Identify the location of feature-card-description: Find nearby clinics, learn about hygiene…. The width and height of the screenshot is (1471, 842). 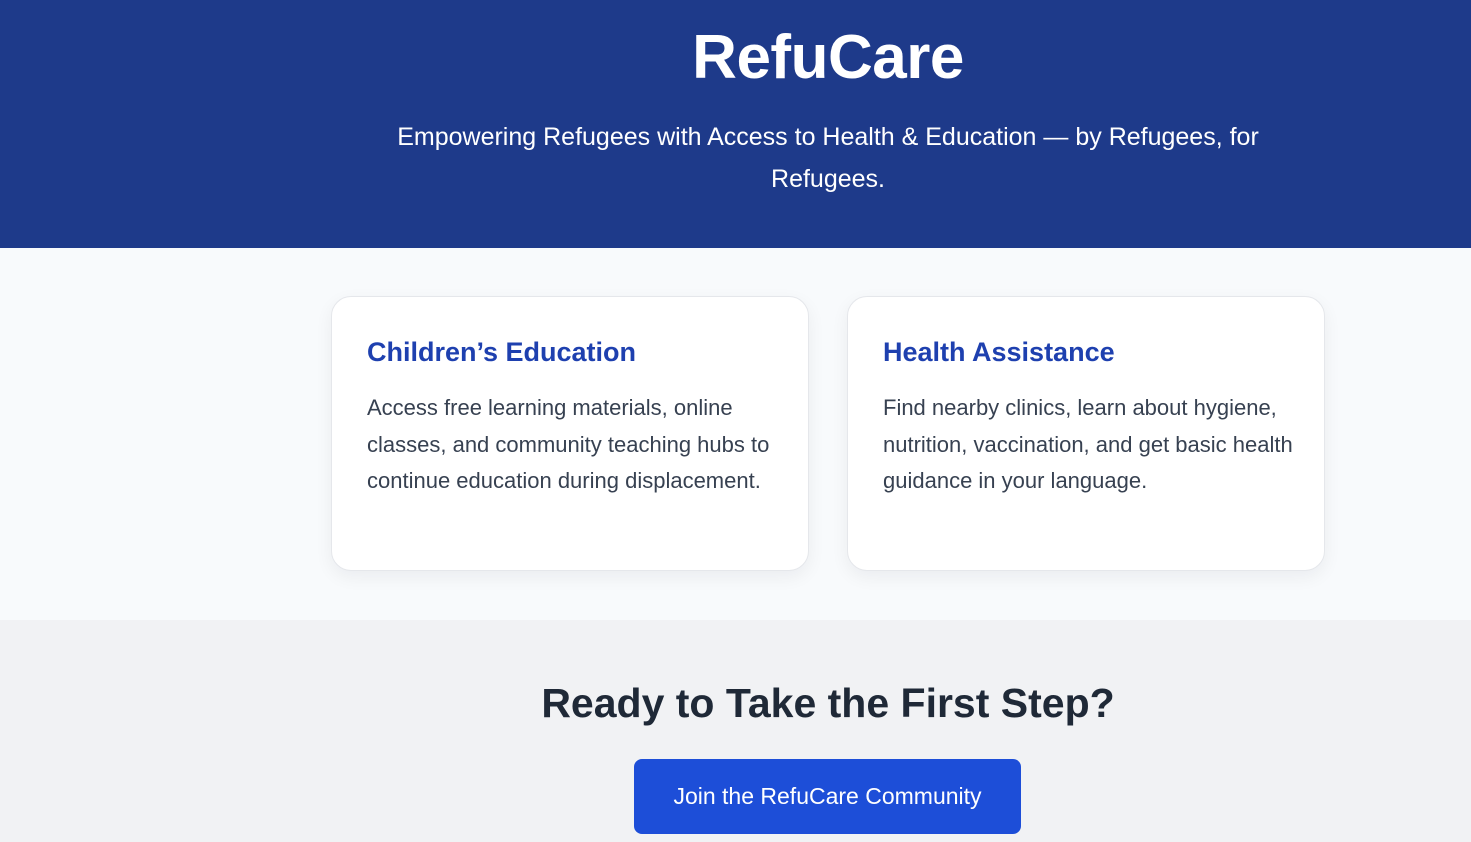
(1088, 444).